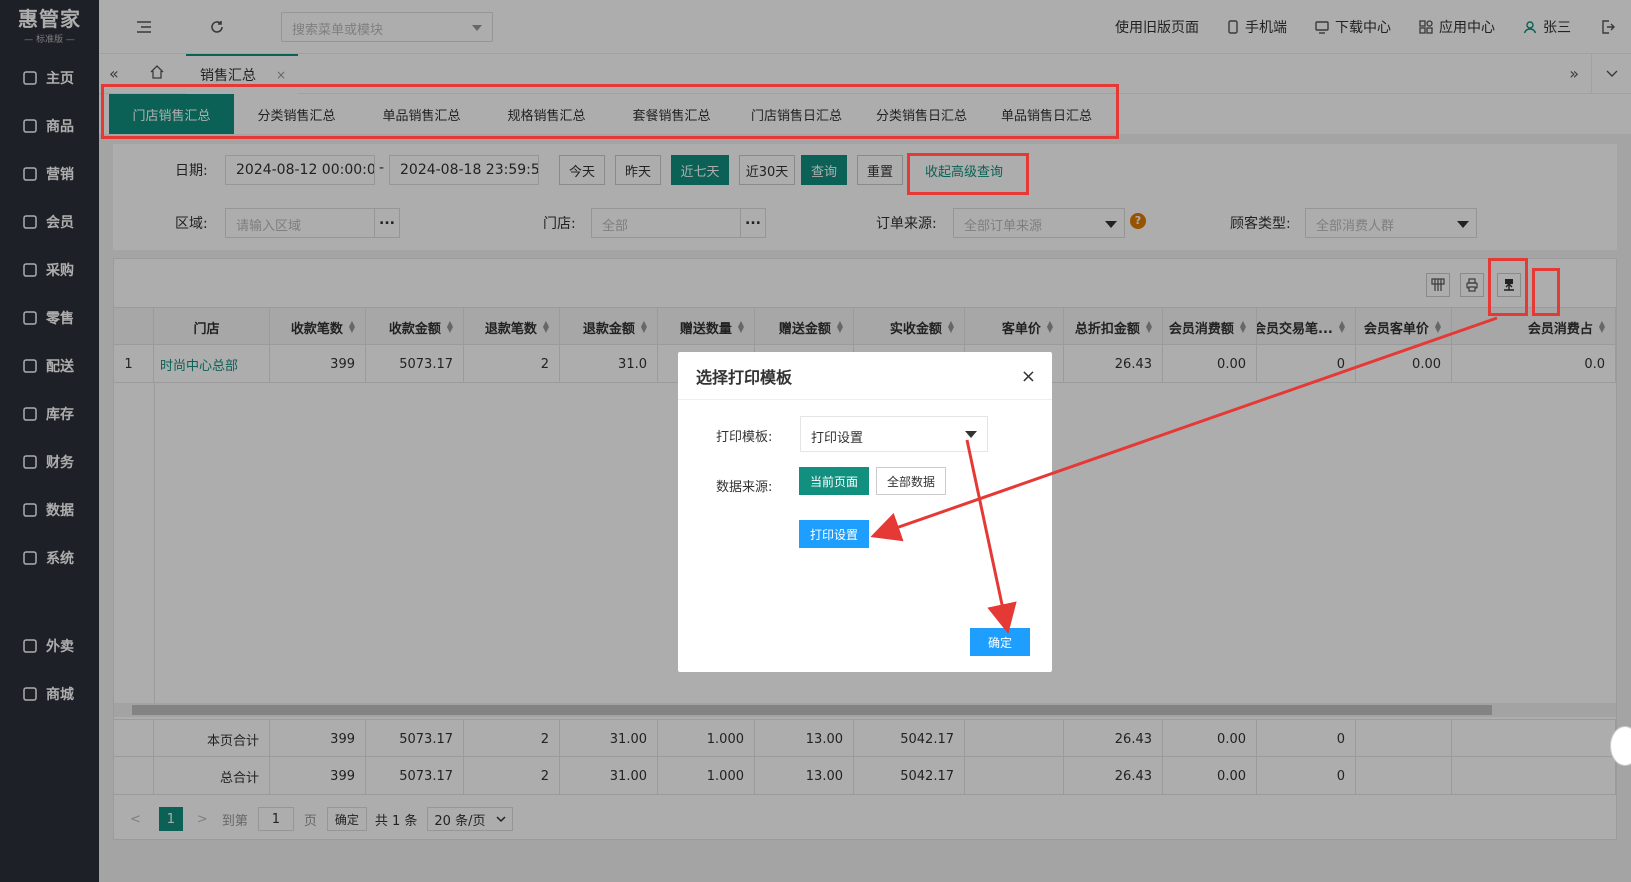 The width and height of the screenshot is (1631, 882). What do you see at coordinates (1184, 429) in the screenshot?
I see `arrow-to-print-settings` at bounding box center [1184, 429].